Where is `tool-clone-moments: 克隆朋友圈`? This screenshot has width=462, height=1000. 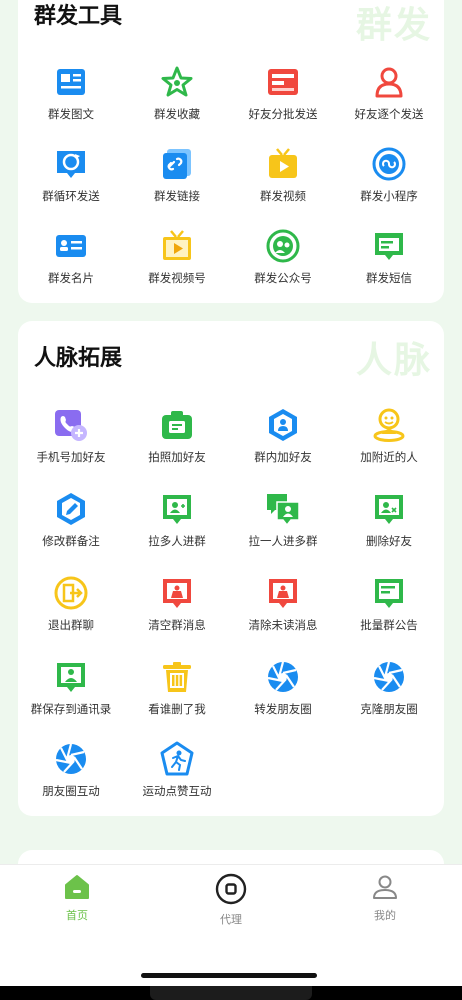
tool-clone-moments: 克隆朋友圈 is located at coordinates (389, 696).